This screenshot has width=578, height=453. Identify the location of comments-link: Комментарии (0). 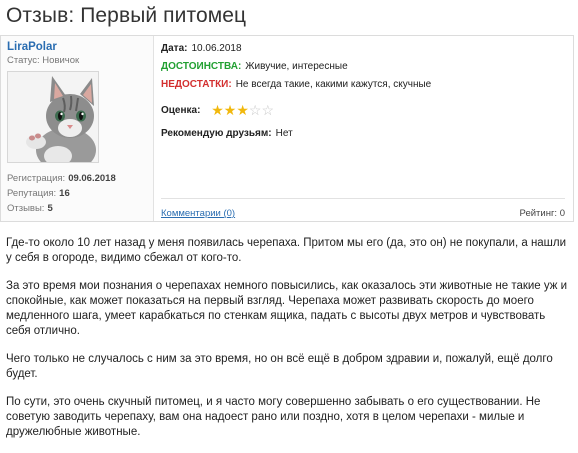
(198, 213).